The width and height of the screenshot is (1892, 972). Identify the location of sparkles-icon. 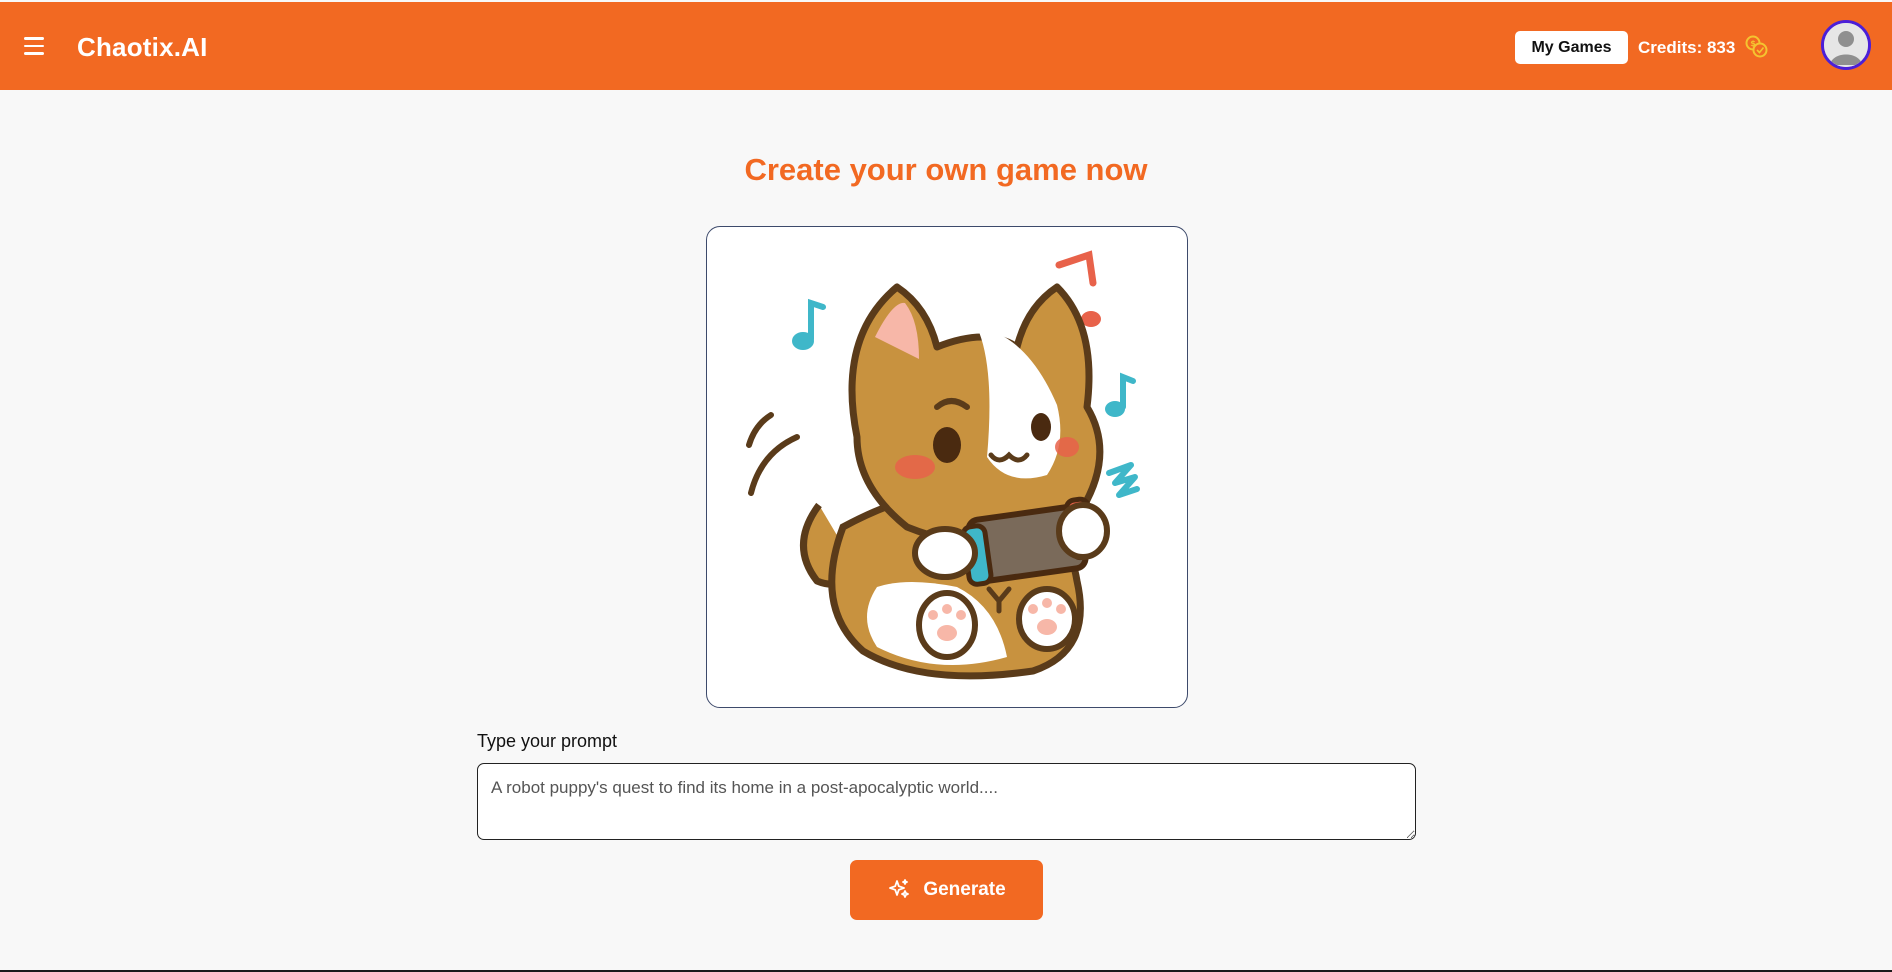
(899, 888).